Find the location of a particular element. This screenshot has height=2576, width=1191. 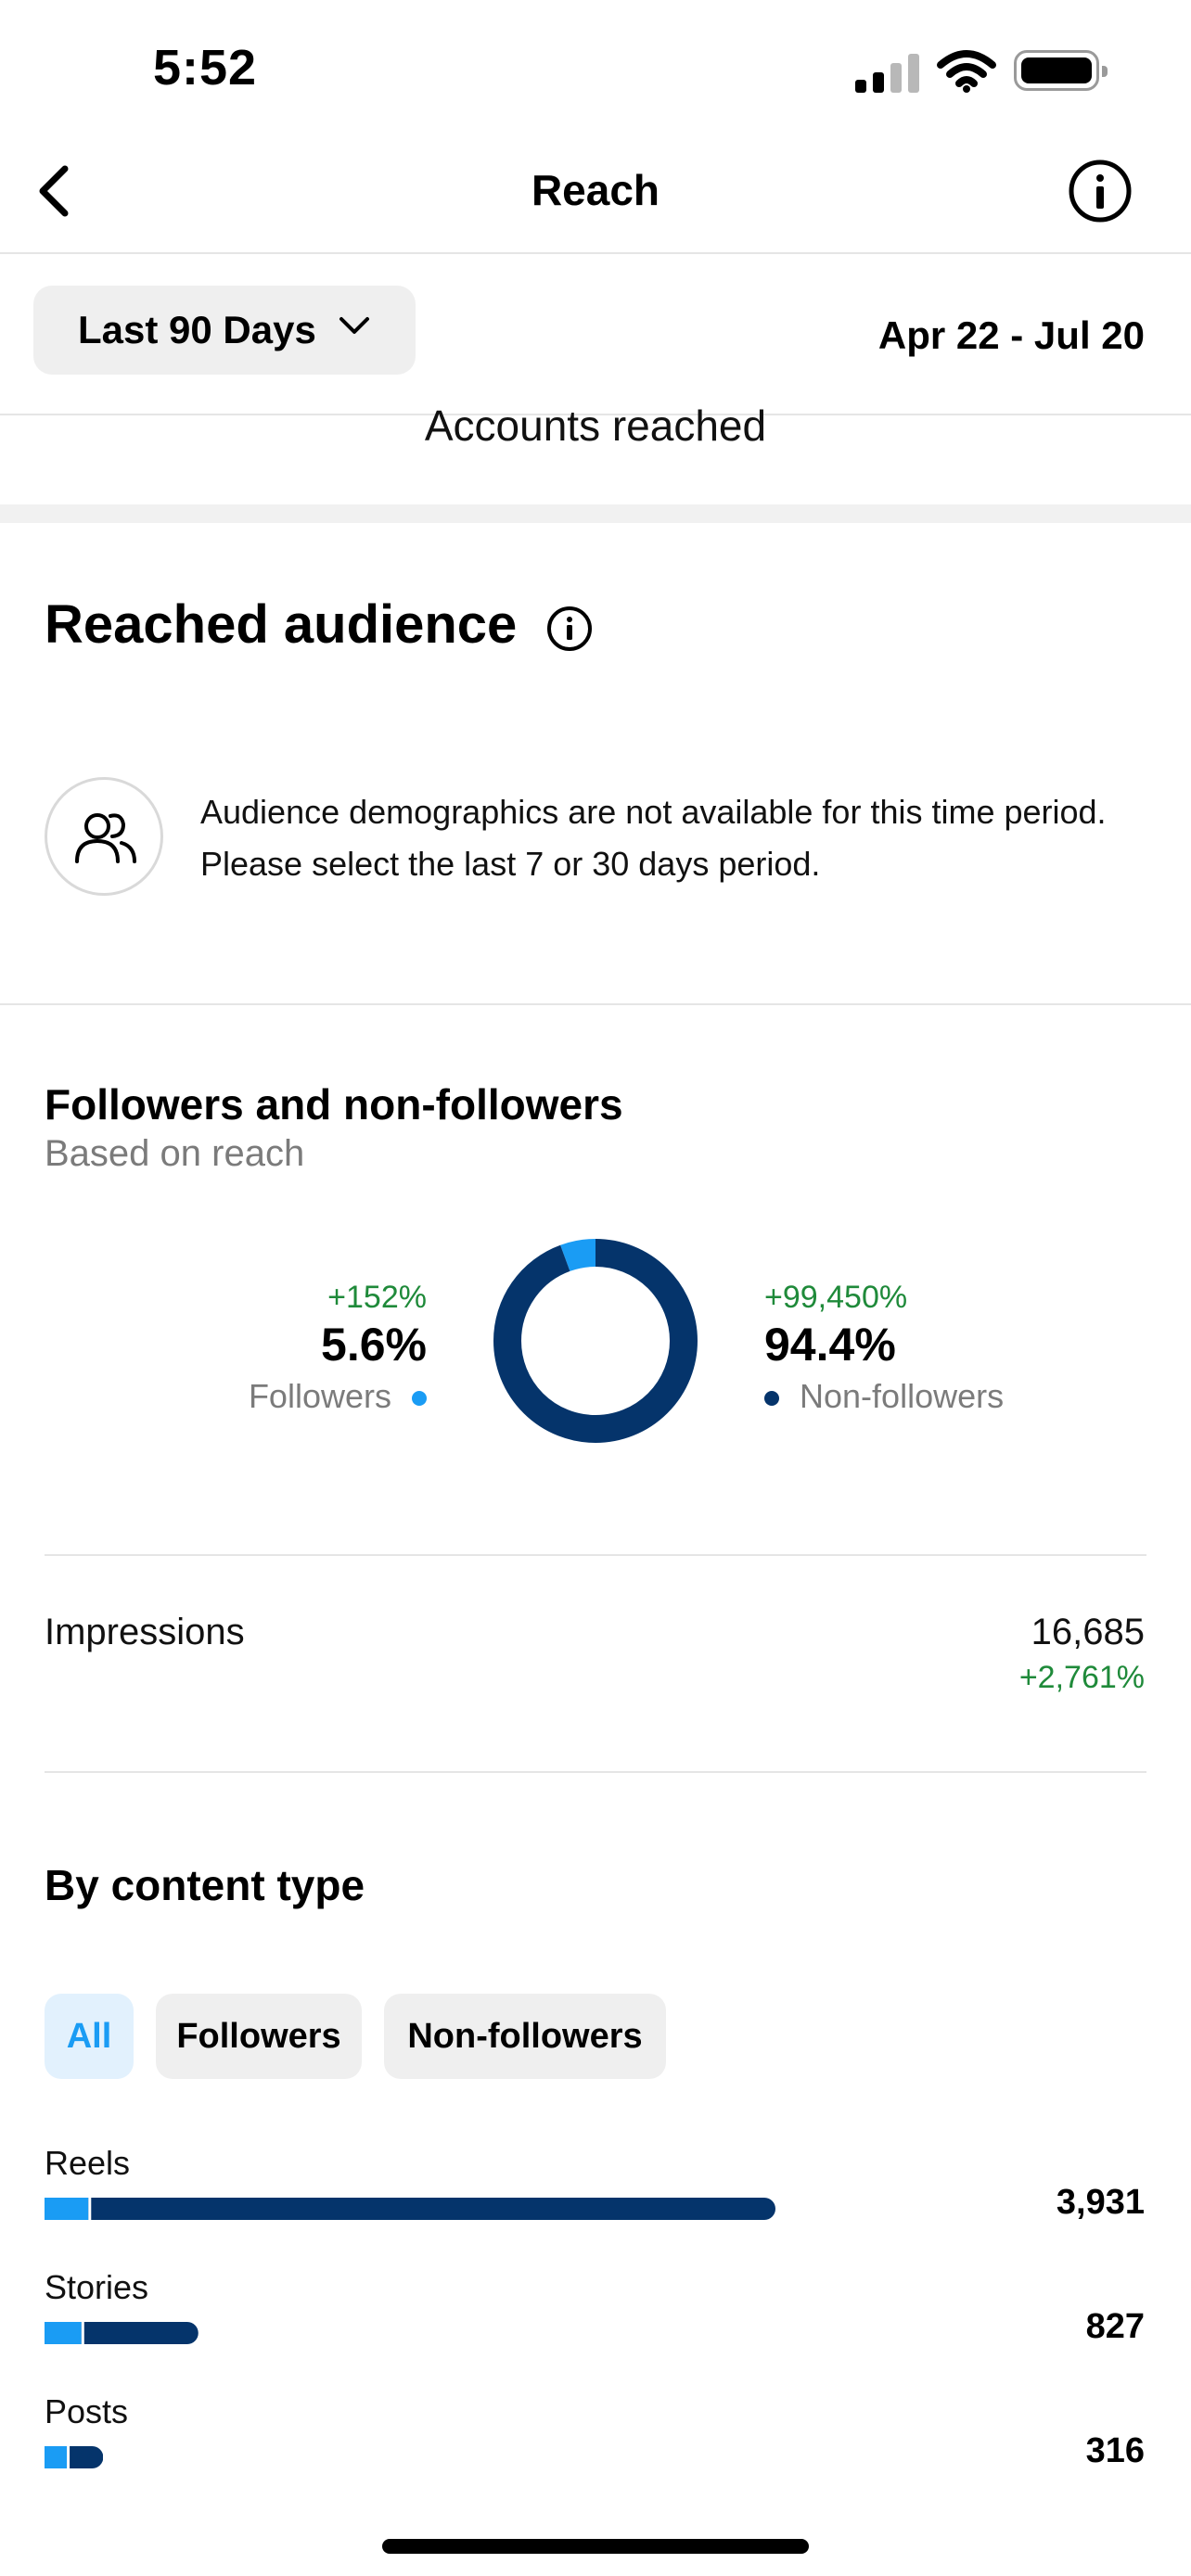

status-time: 5:52 is located at coordinates (205, 68).